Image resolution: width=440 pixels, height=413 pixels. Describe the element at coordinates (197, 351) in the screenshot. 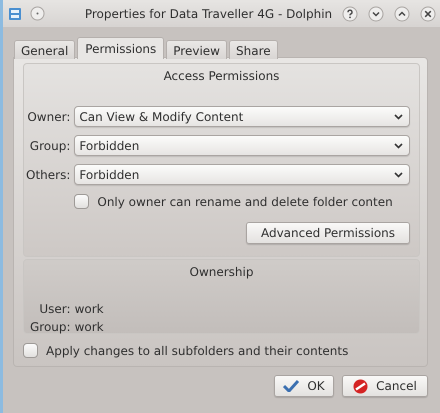

I see `checkbox-label: Apply changes to all subfolders and their contents` at that location.